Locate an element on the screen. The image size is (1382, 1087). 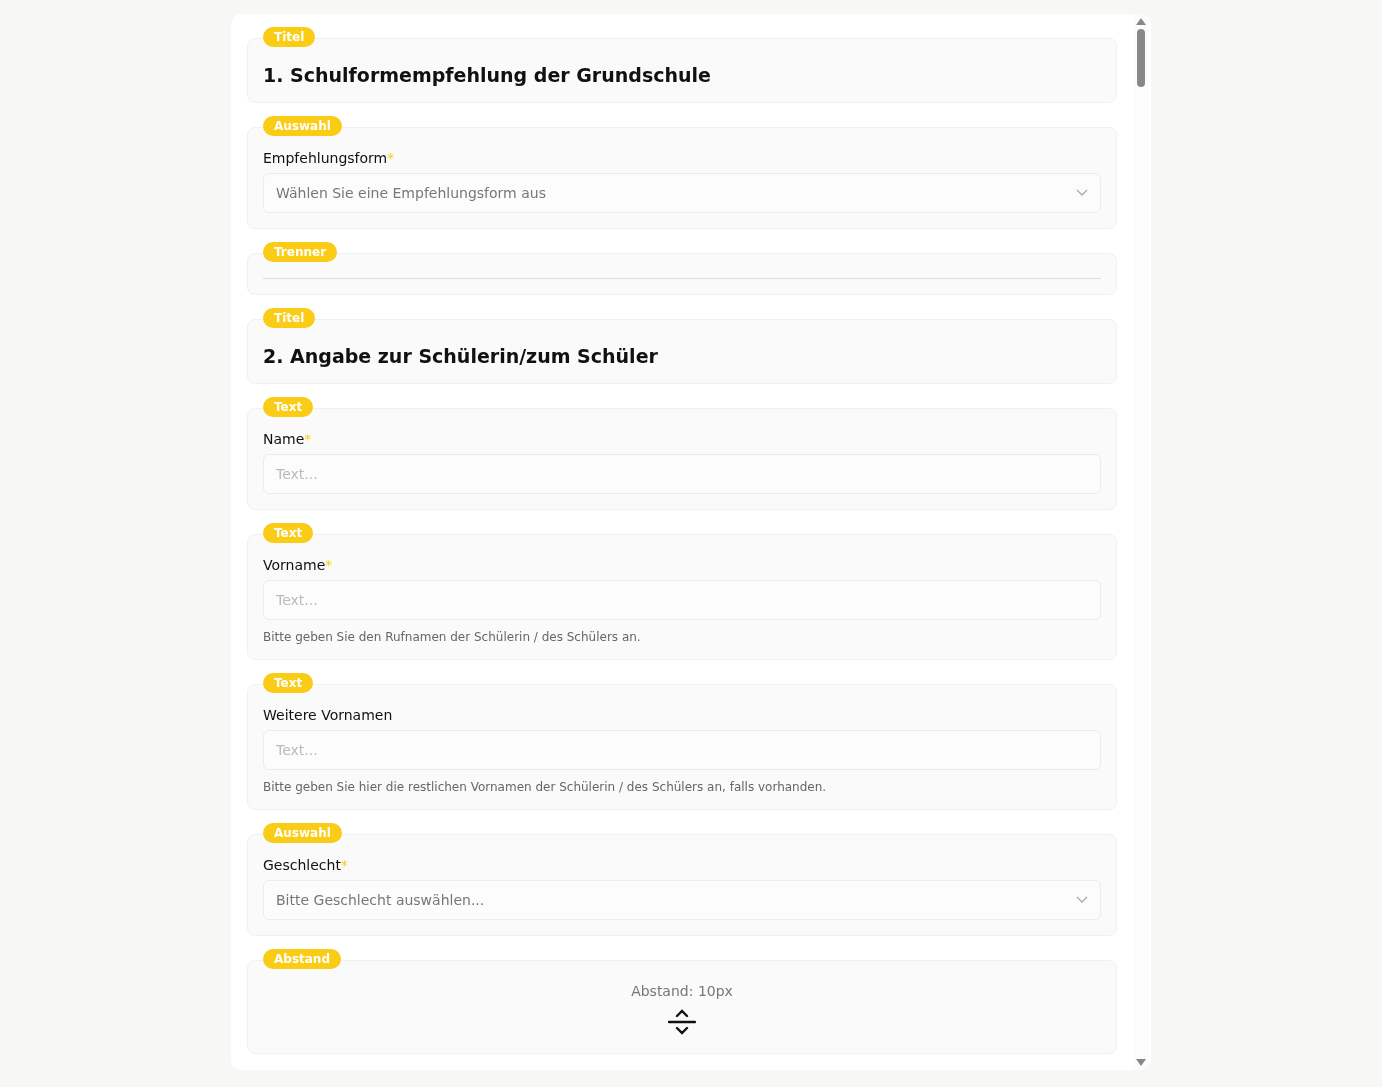
field-label: Vorname* is located at coordinates (298, 565).